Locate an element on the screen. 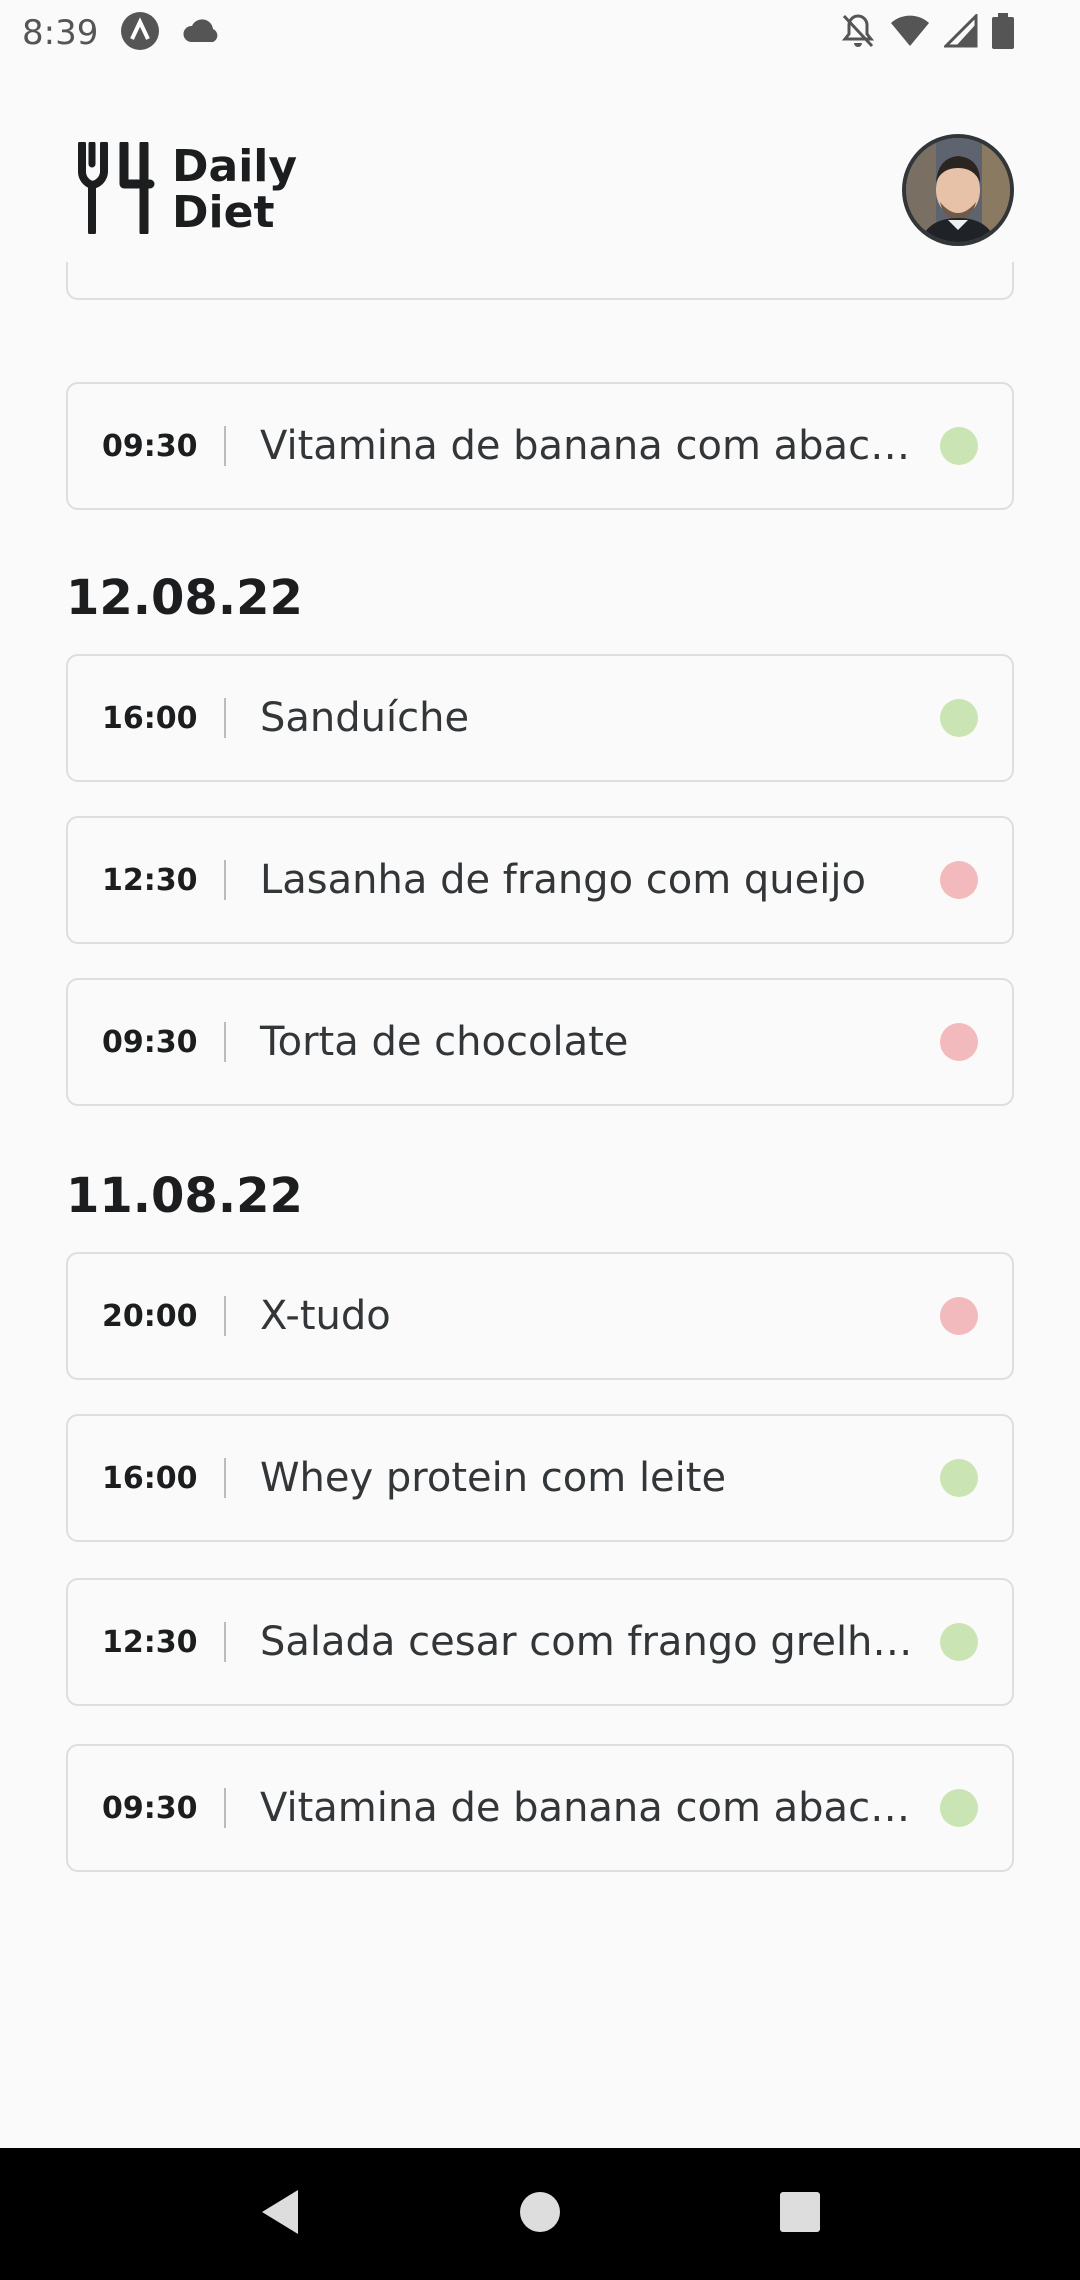 This screenshot has width=1080, height=2280. section-date: 11.08.22 is located at coordinates (184, 1196).